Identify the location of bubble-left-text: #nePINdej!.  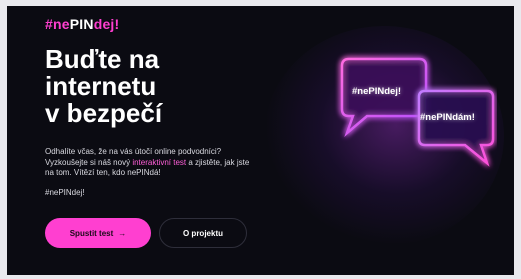
(377, 91).